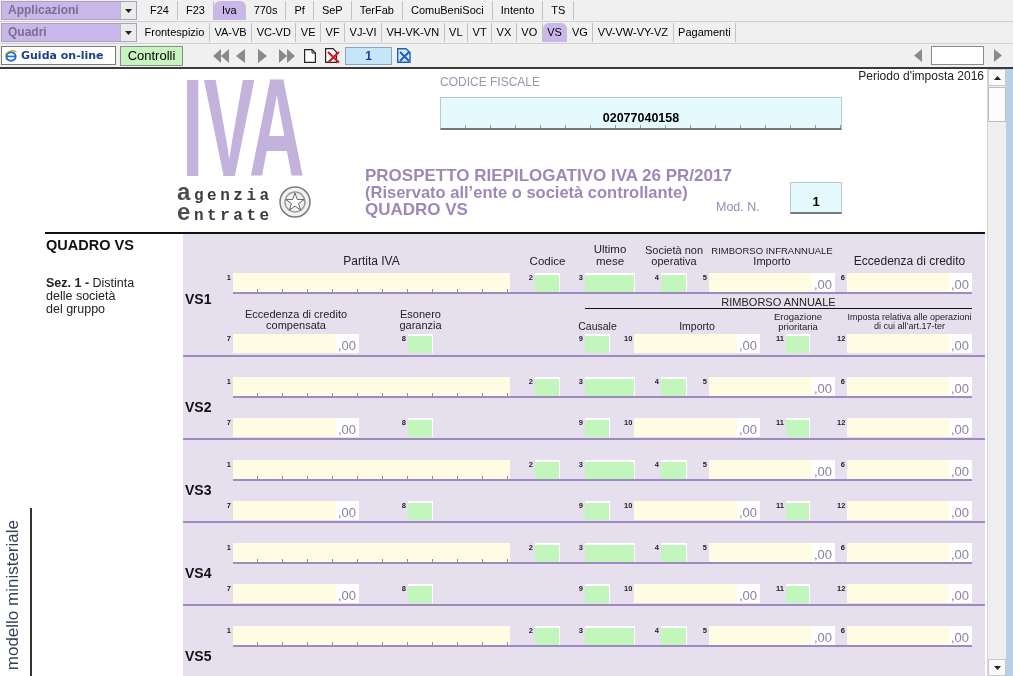  I want to click on tax-code-field: 02077040158, so click(641, 113).